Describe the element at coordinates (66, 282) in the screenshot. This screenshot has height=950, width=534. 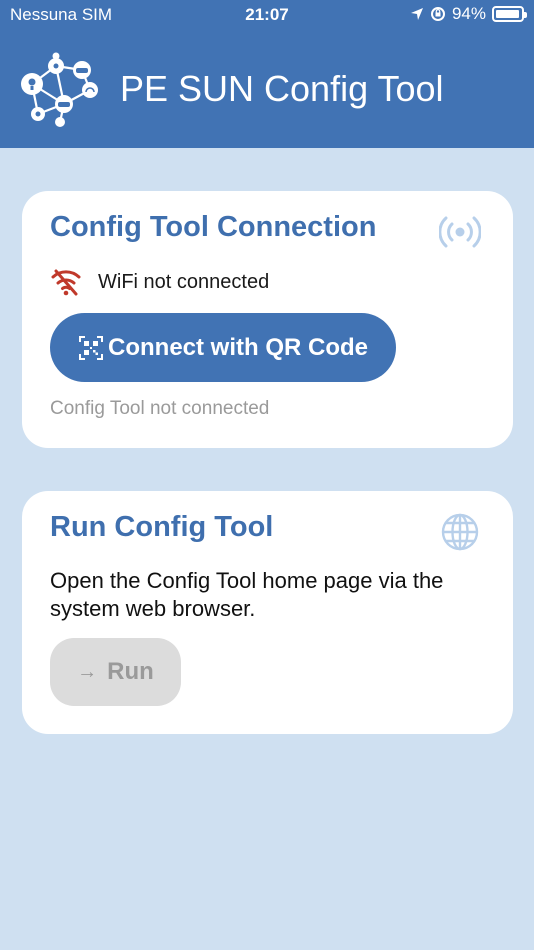
I see `wifi-off-icon` at that location.